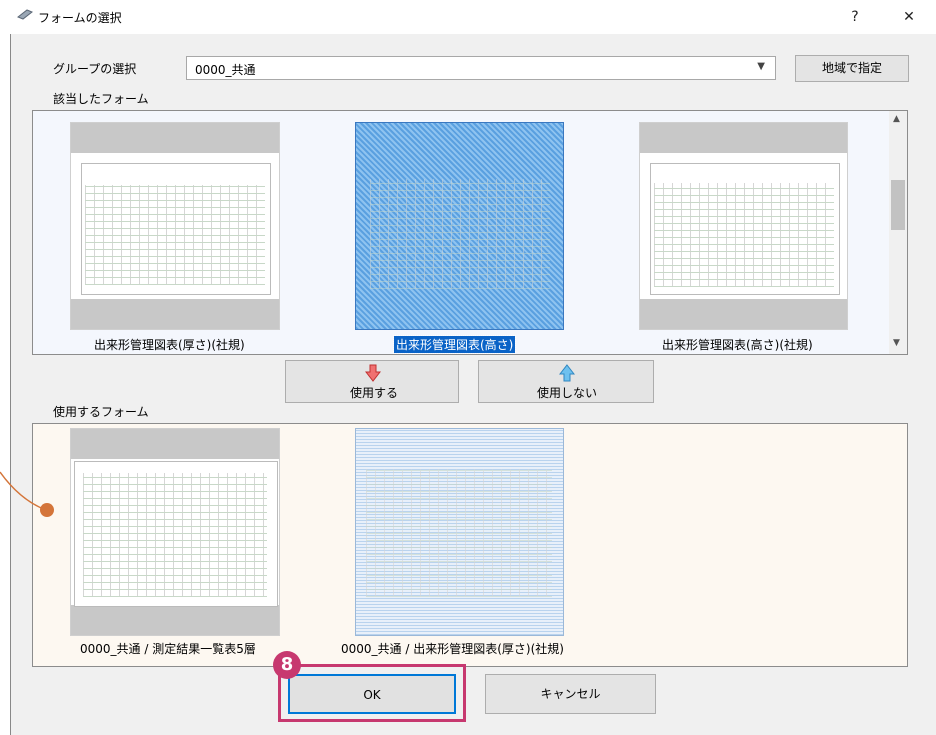 The image size is (936, 735). Describe the element at coordinates (25, 14) in the screenshot. I see `app-icon` at that location.